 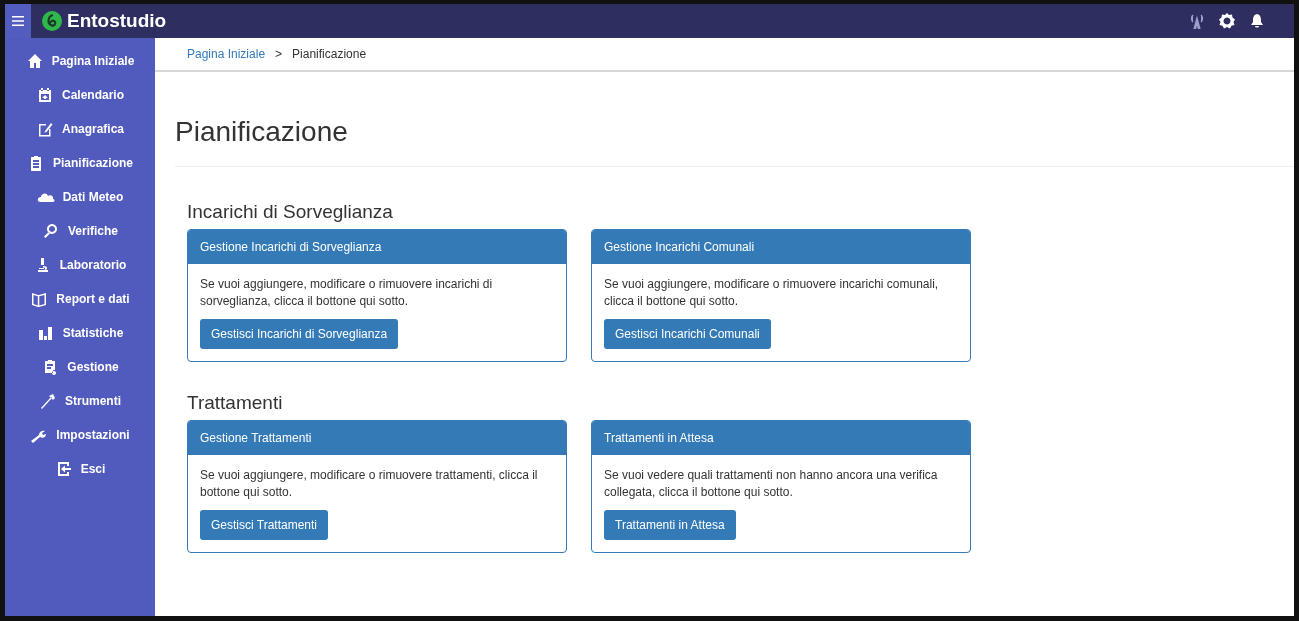 What do you see at coordinates (679, 247) in the screenshot?
I see `card-title: Gestione Incarichi Comunali` at bounding box center [679, 247].